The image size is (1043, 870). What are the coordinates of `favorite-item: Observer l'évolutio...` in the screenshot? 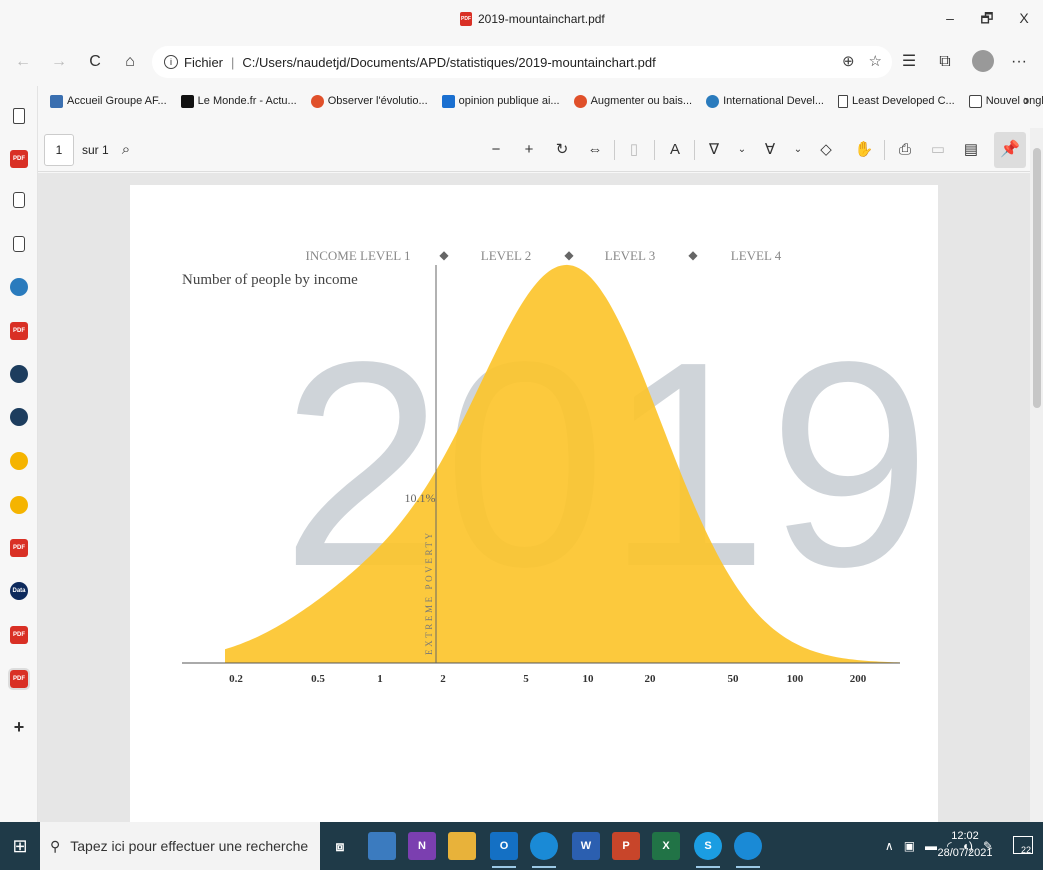 It's located at (369, 101).